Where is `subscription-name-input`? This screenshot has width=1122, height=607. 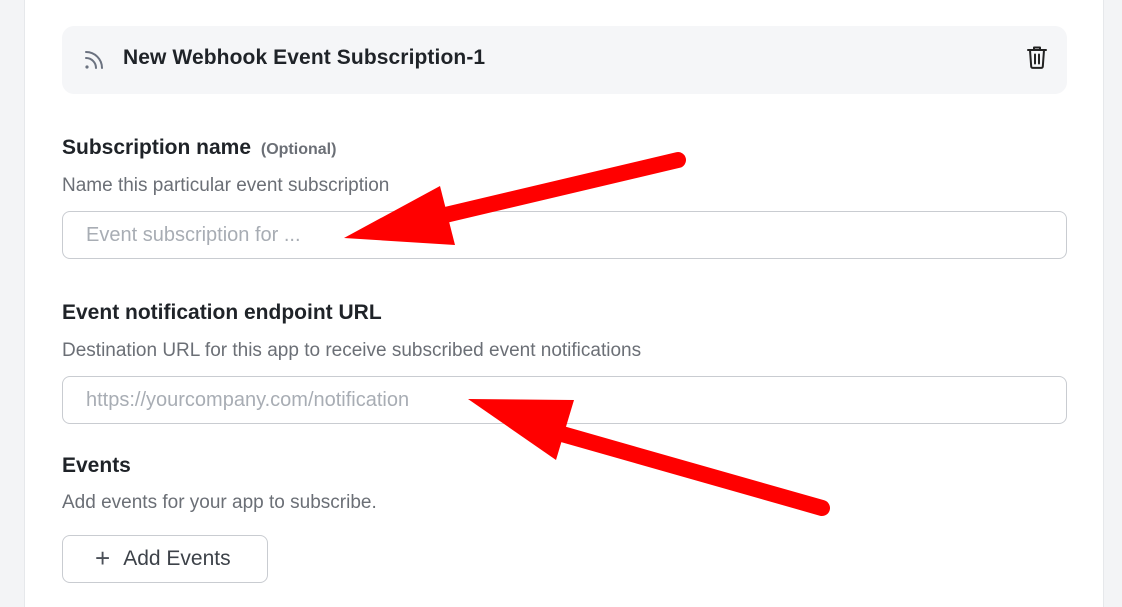
subscription-name-input is located at coordinates (564, 235).